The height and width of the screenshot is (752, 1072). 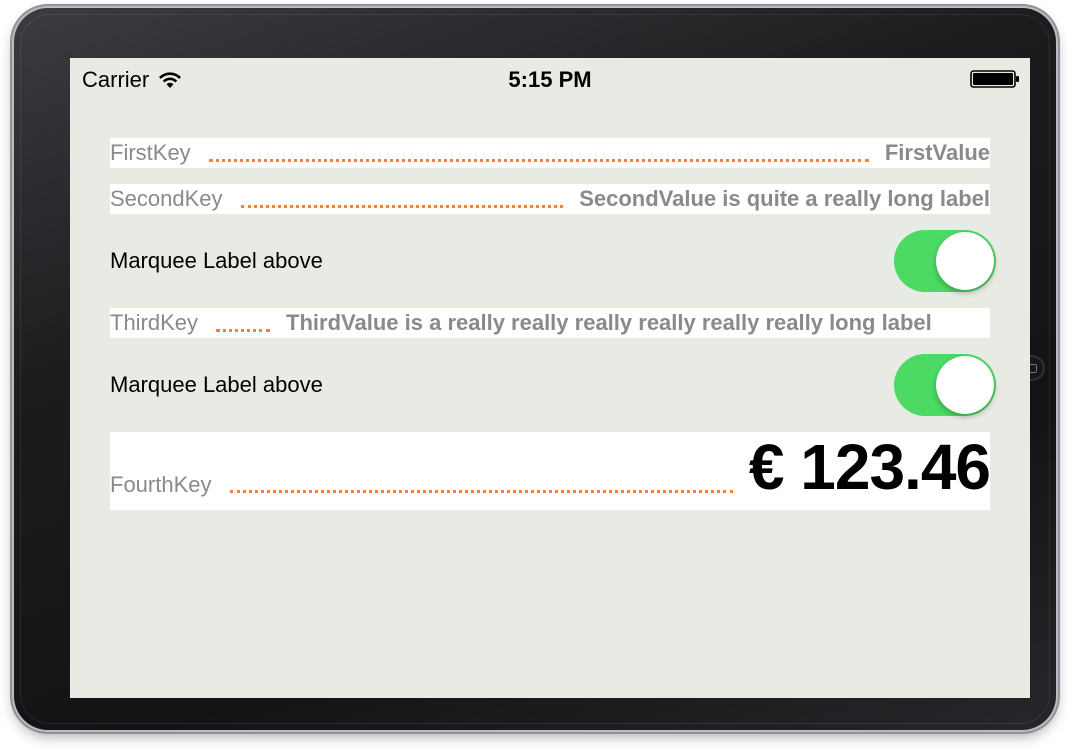 I want to click on value-label: SecondValue is quite a really long label, so click(x=784, y=198).